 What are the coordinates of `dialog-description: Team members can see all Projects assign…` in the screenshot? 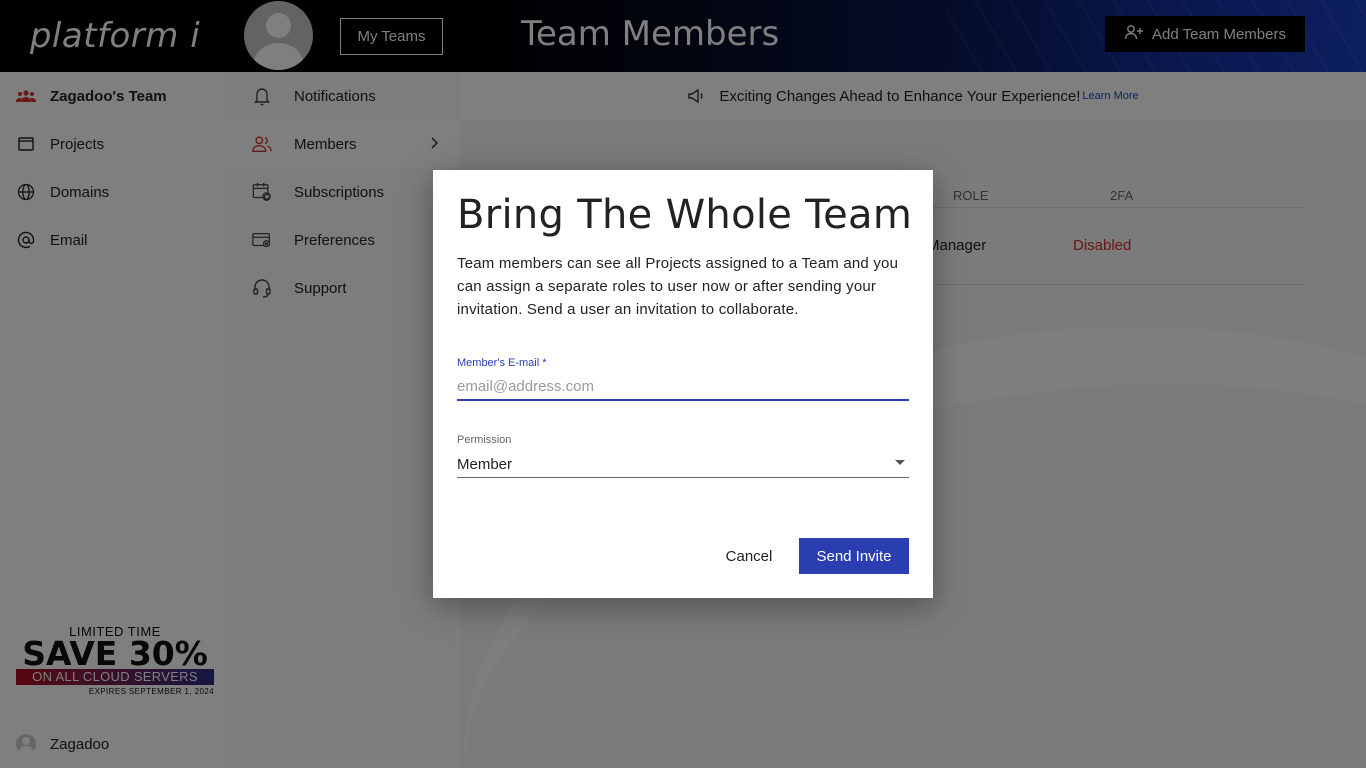 It's located at (678, 286).